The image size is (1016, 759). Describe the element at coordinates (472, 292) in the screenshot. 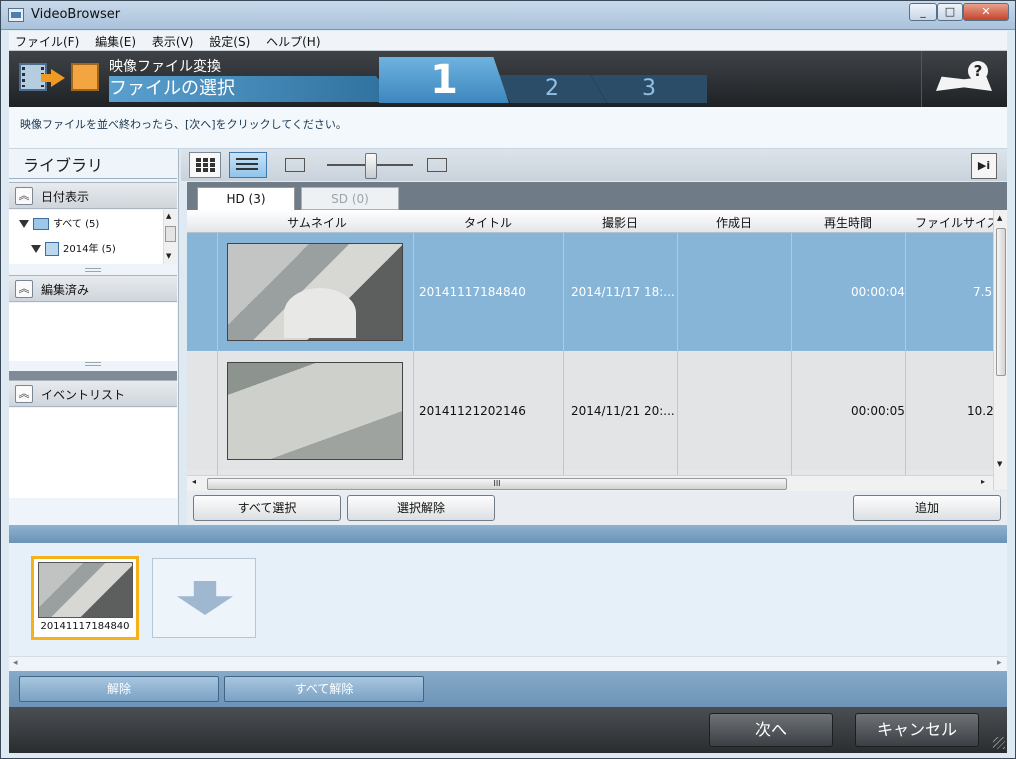

I see `cell-title: 20141117184840` at that location.